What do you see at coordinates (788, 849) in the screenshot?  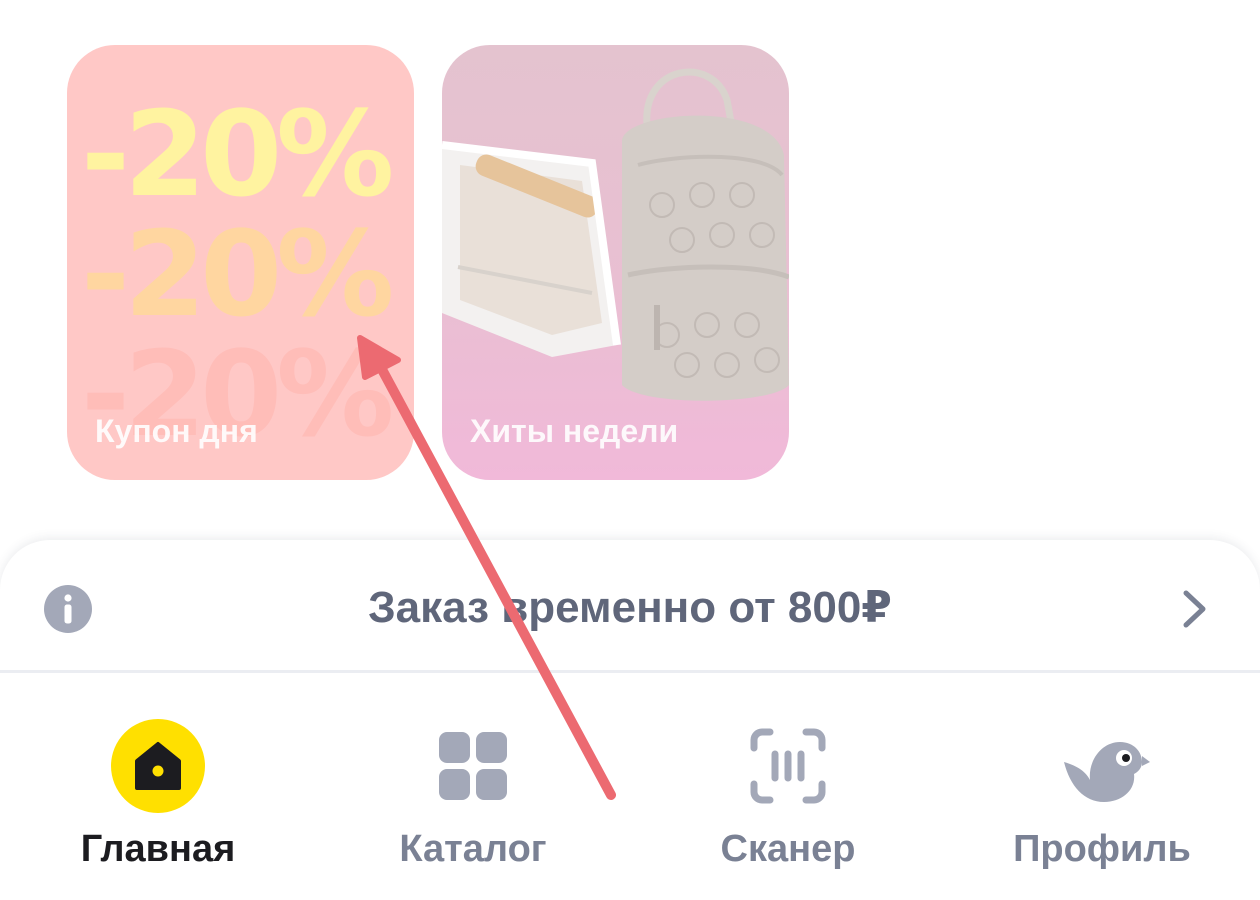 I see `nav-label: Сканер` at bounding box center [788, 849].